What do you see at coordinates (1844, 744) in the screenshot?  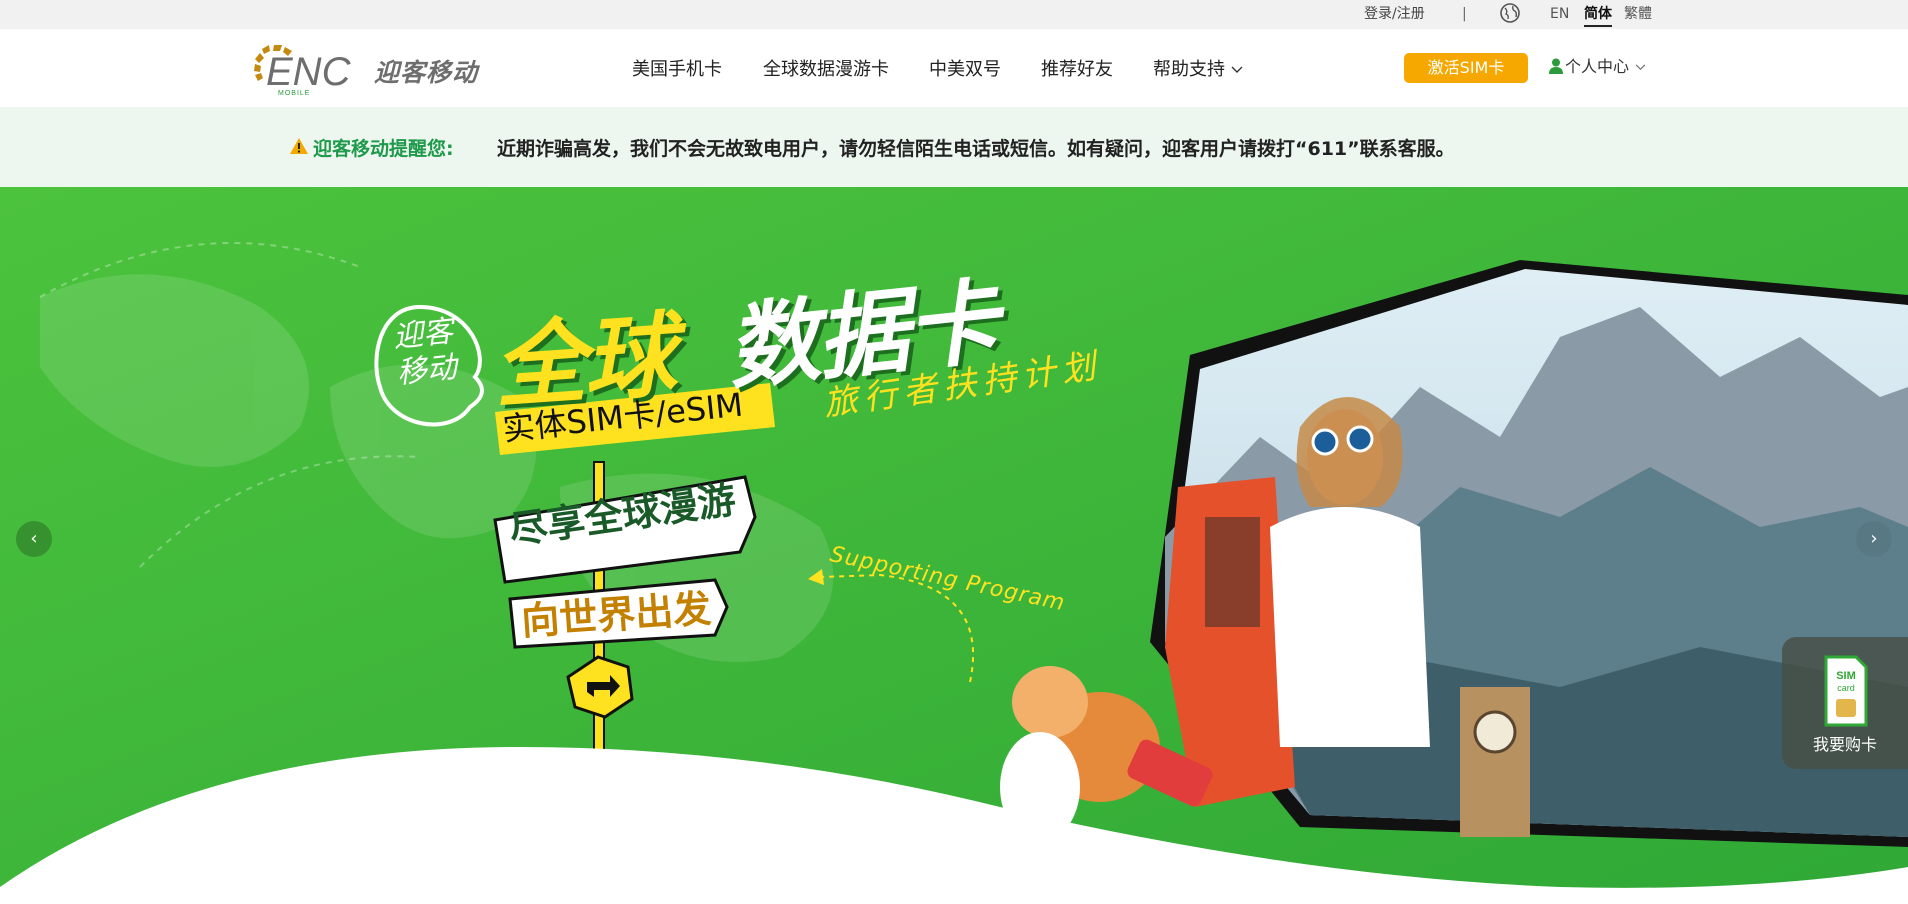 I see `buy-card-label: 我要购卡` at bounding box center [1844, 744].